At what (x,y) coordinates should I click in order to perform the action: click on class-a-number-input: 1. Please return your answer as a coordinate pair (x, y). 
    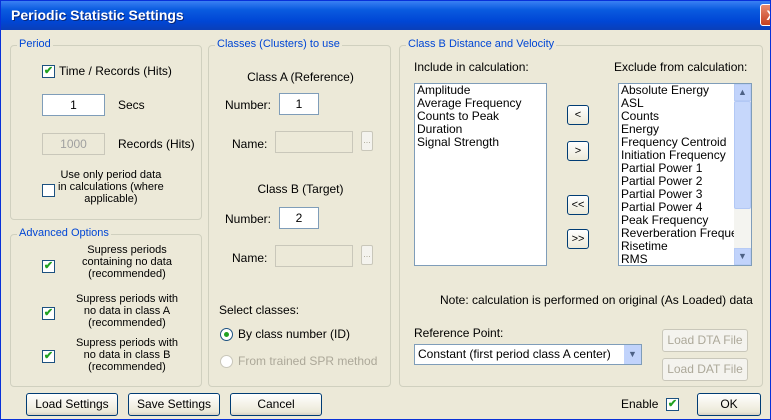
    Looking at the image, I should click on (299, 104).